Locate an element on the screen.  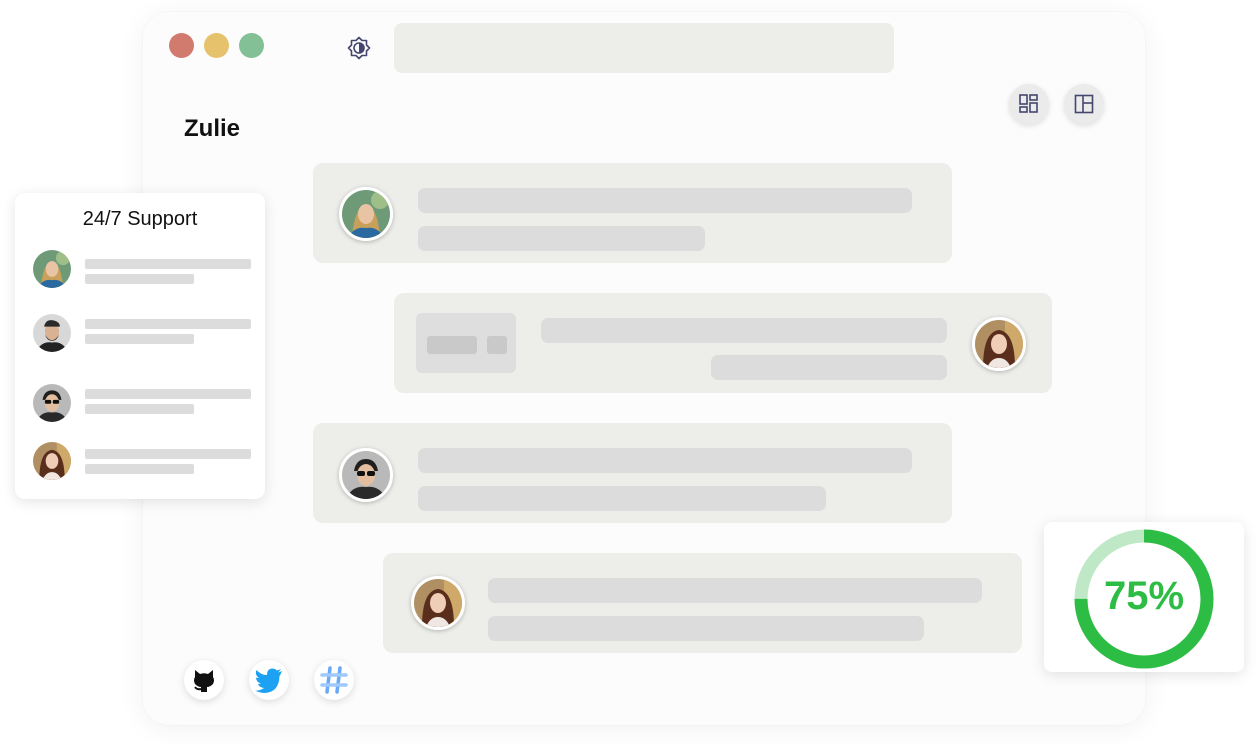
minimize-window-dot is located at coordinates (216, 45).